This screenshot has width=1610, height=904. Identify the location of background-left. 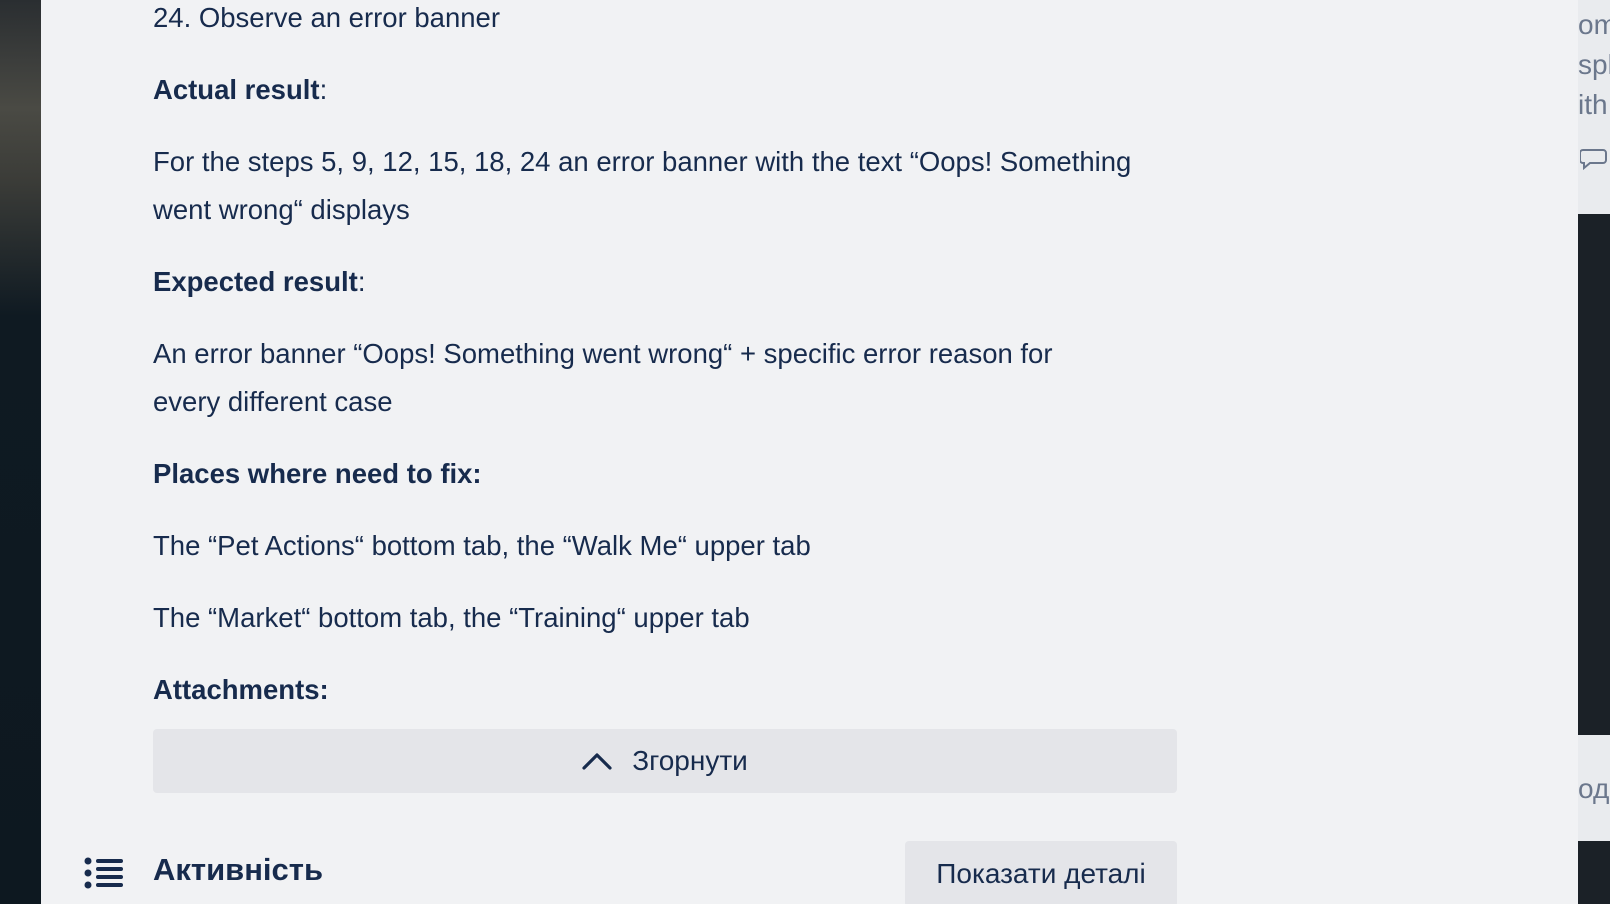
(20, 452).